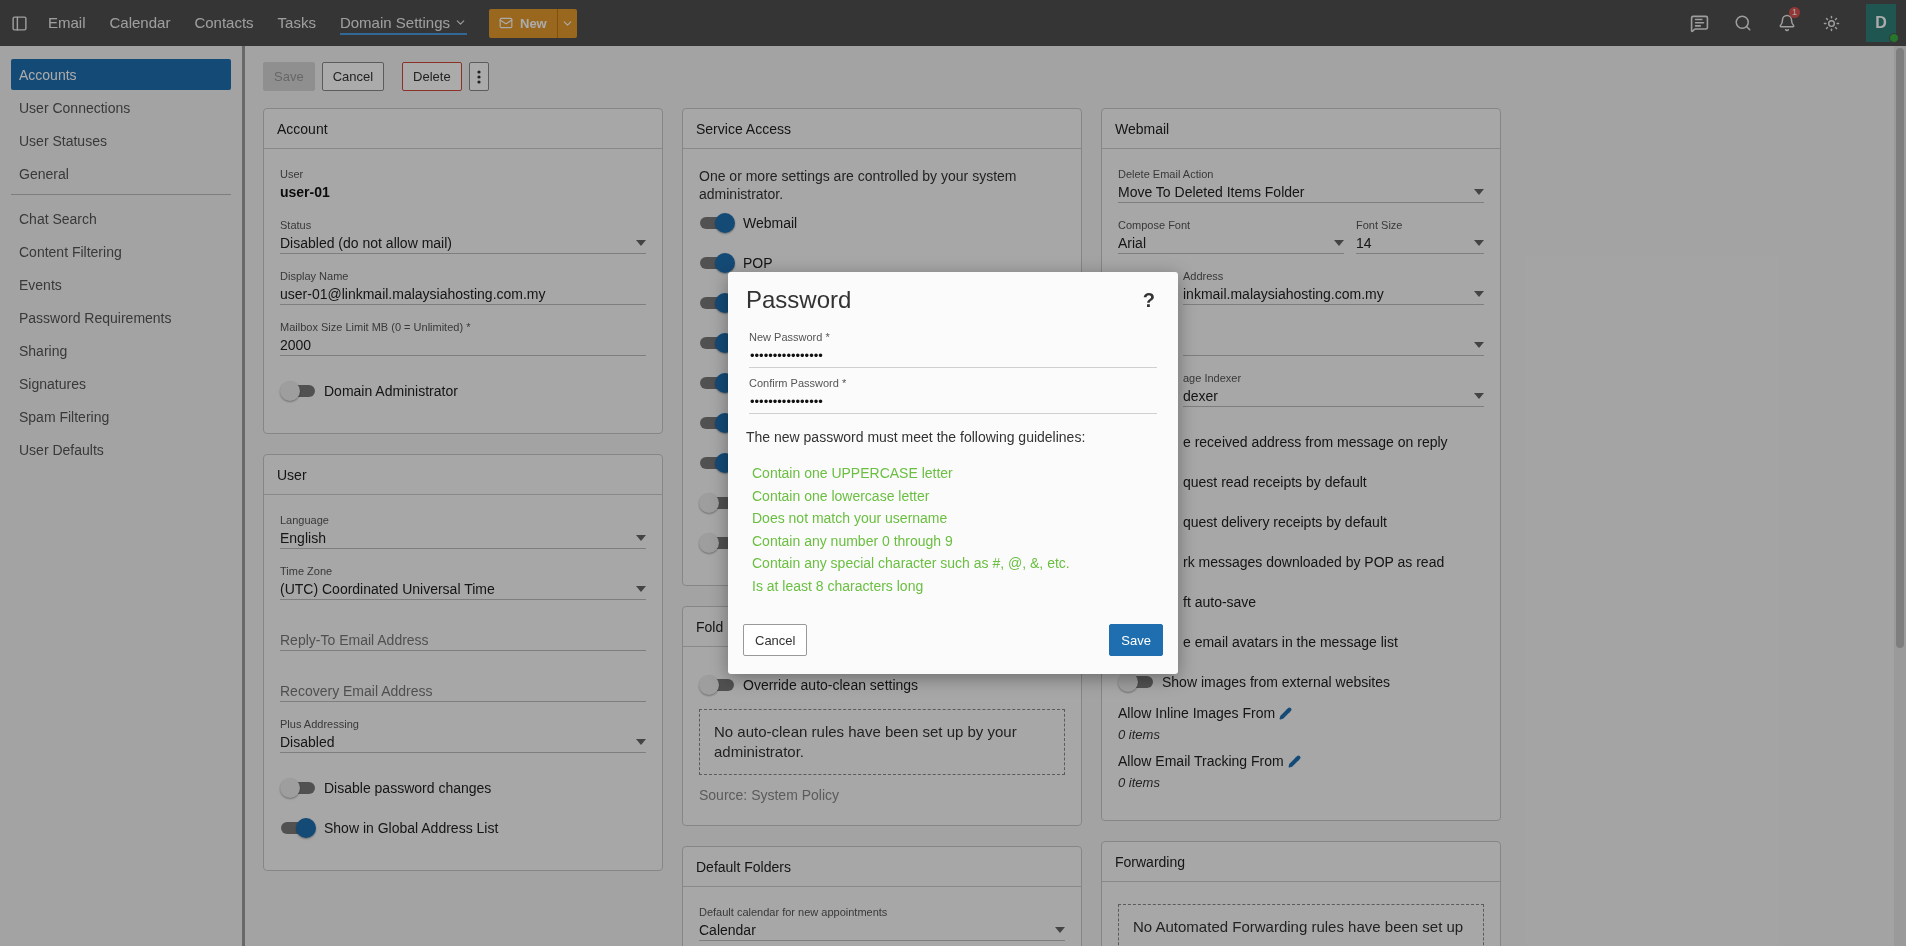 This screenshot has height=946, width=1906. I want to click on select-field: Arial, so click(1231, 243).